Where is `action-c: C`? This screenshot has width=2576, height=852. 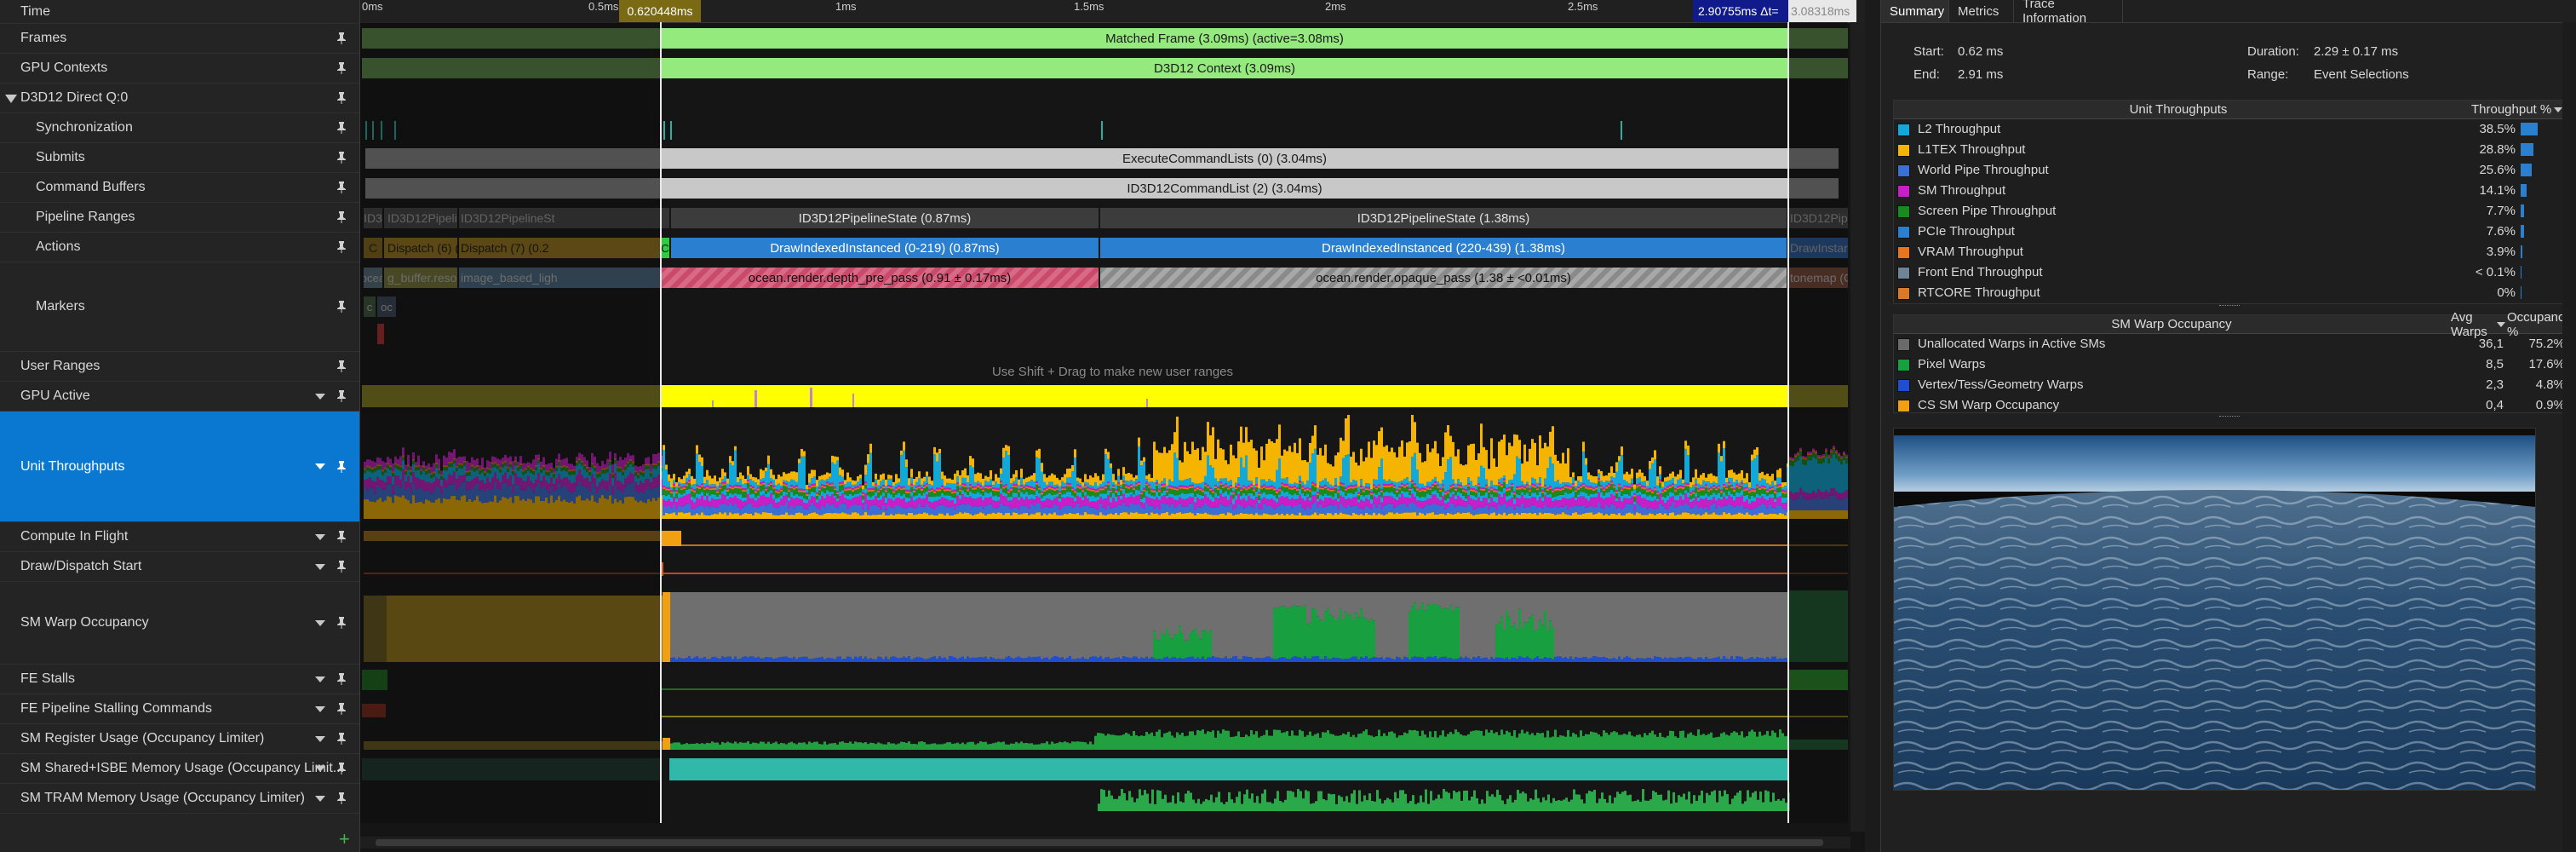 action-c: C is located at coordinates (665, 248).